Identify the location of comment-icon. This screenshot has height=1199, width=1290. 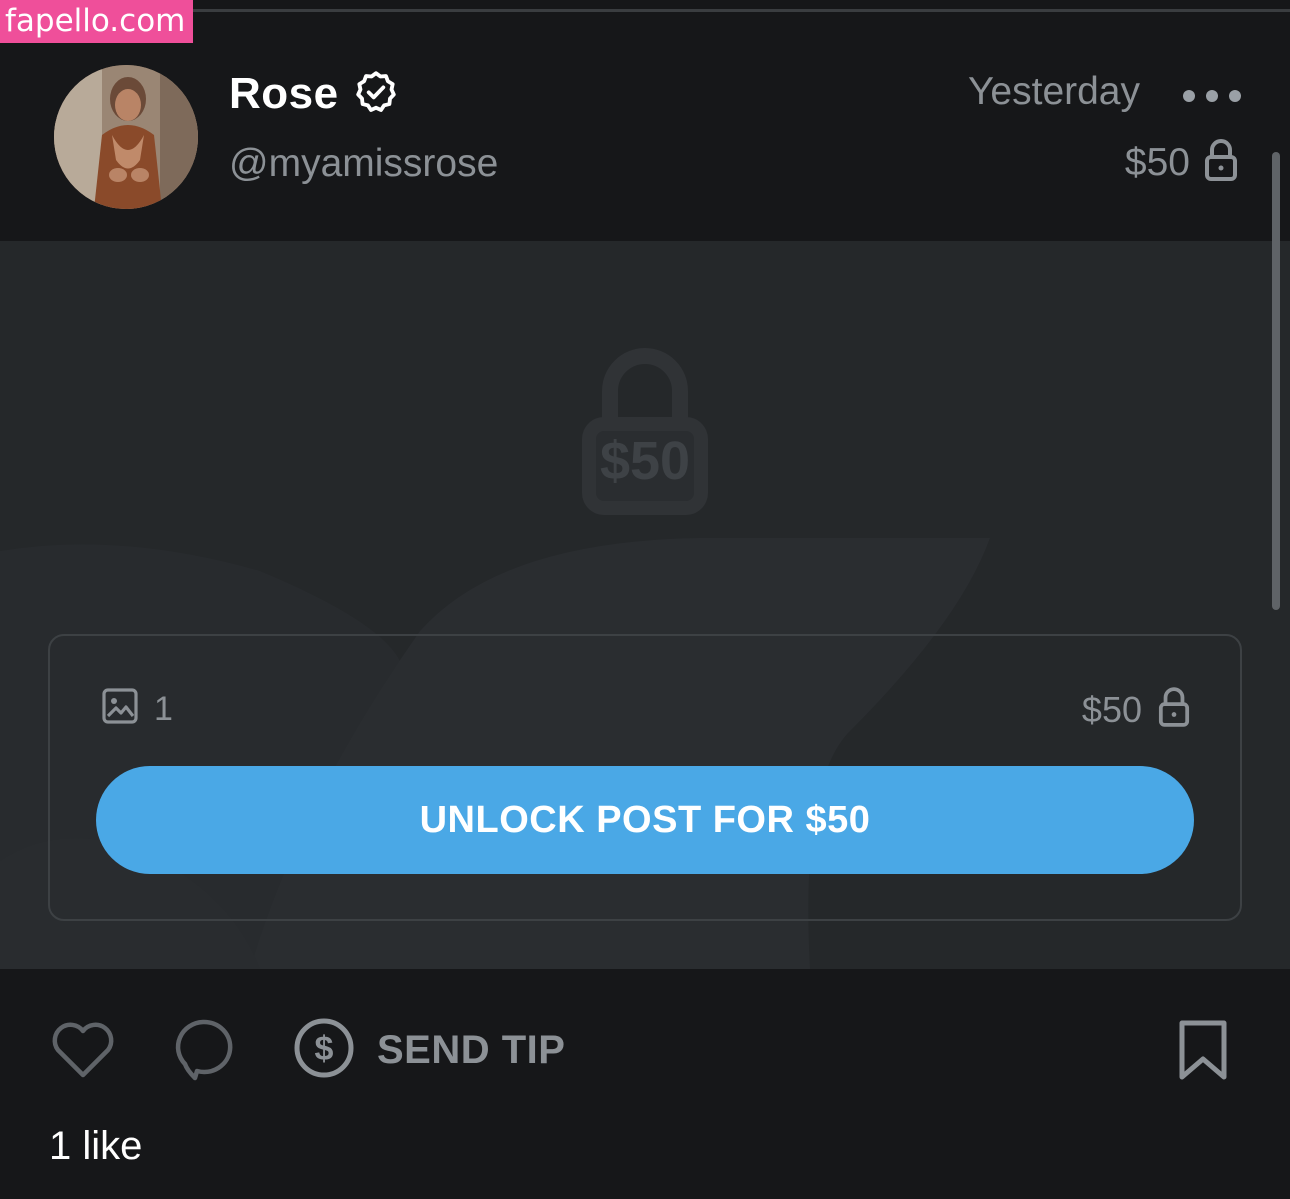
(203, 1052).